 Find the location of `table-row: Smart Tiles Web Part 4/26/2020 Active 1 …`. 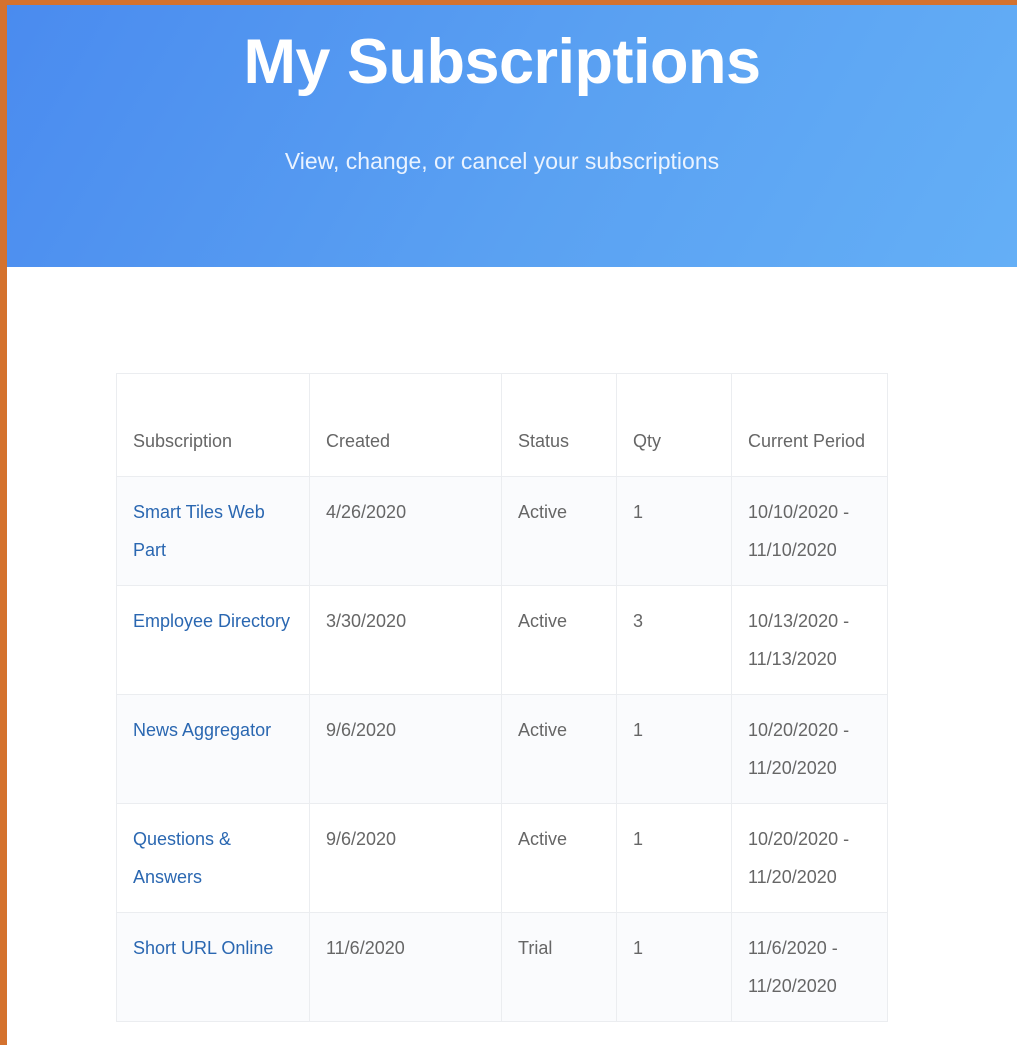

table-row: Smart Tiles Web Part 4/26/2020 Active 1 … is located at coordinates (502, 531).